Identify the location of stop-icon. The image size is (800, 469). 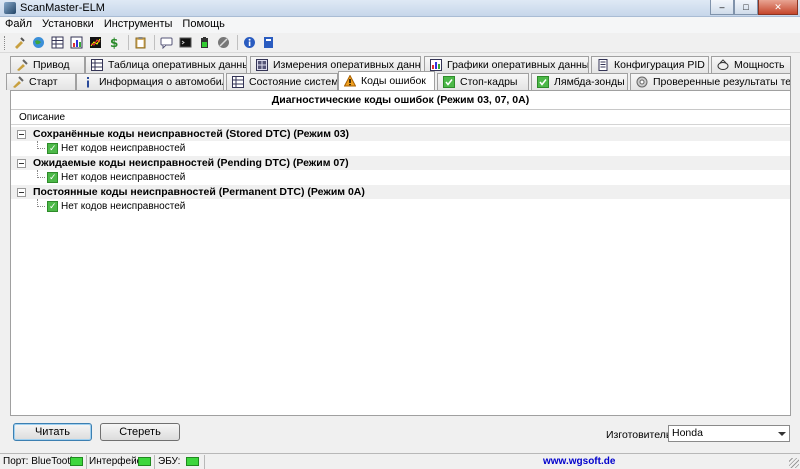
(223, 42).